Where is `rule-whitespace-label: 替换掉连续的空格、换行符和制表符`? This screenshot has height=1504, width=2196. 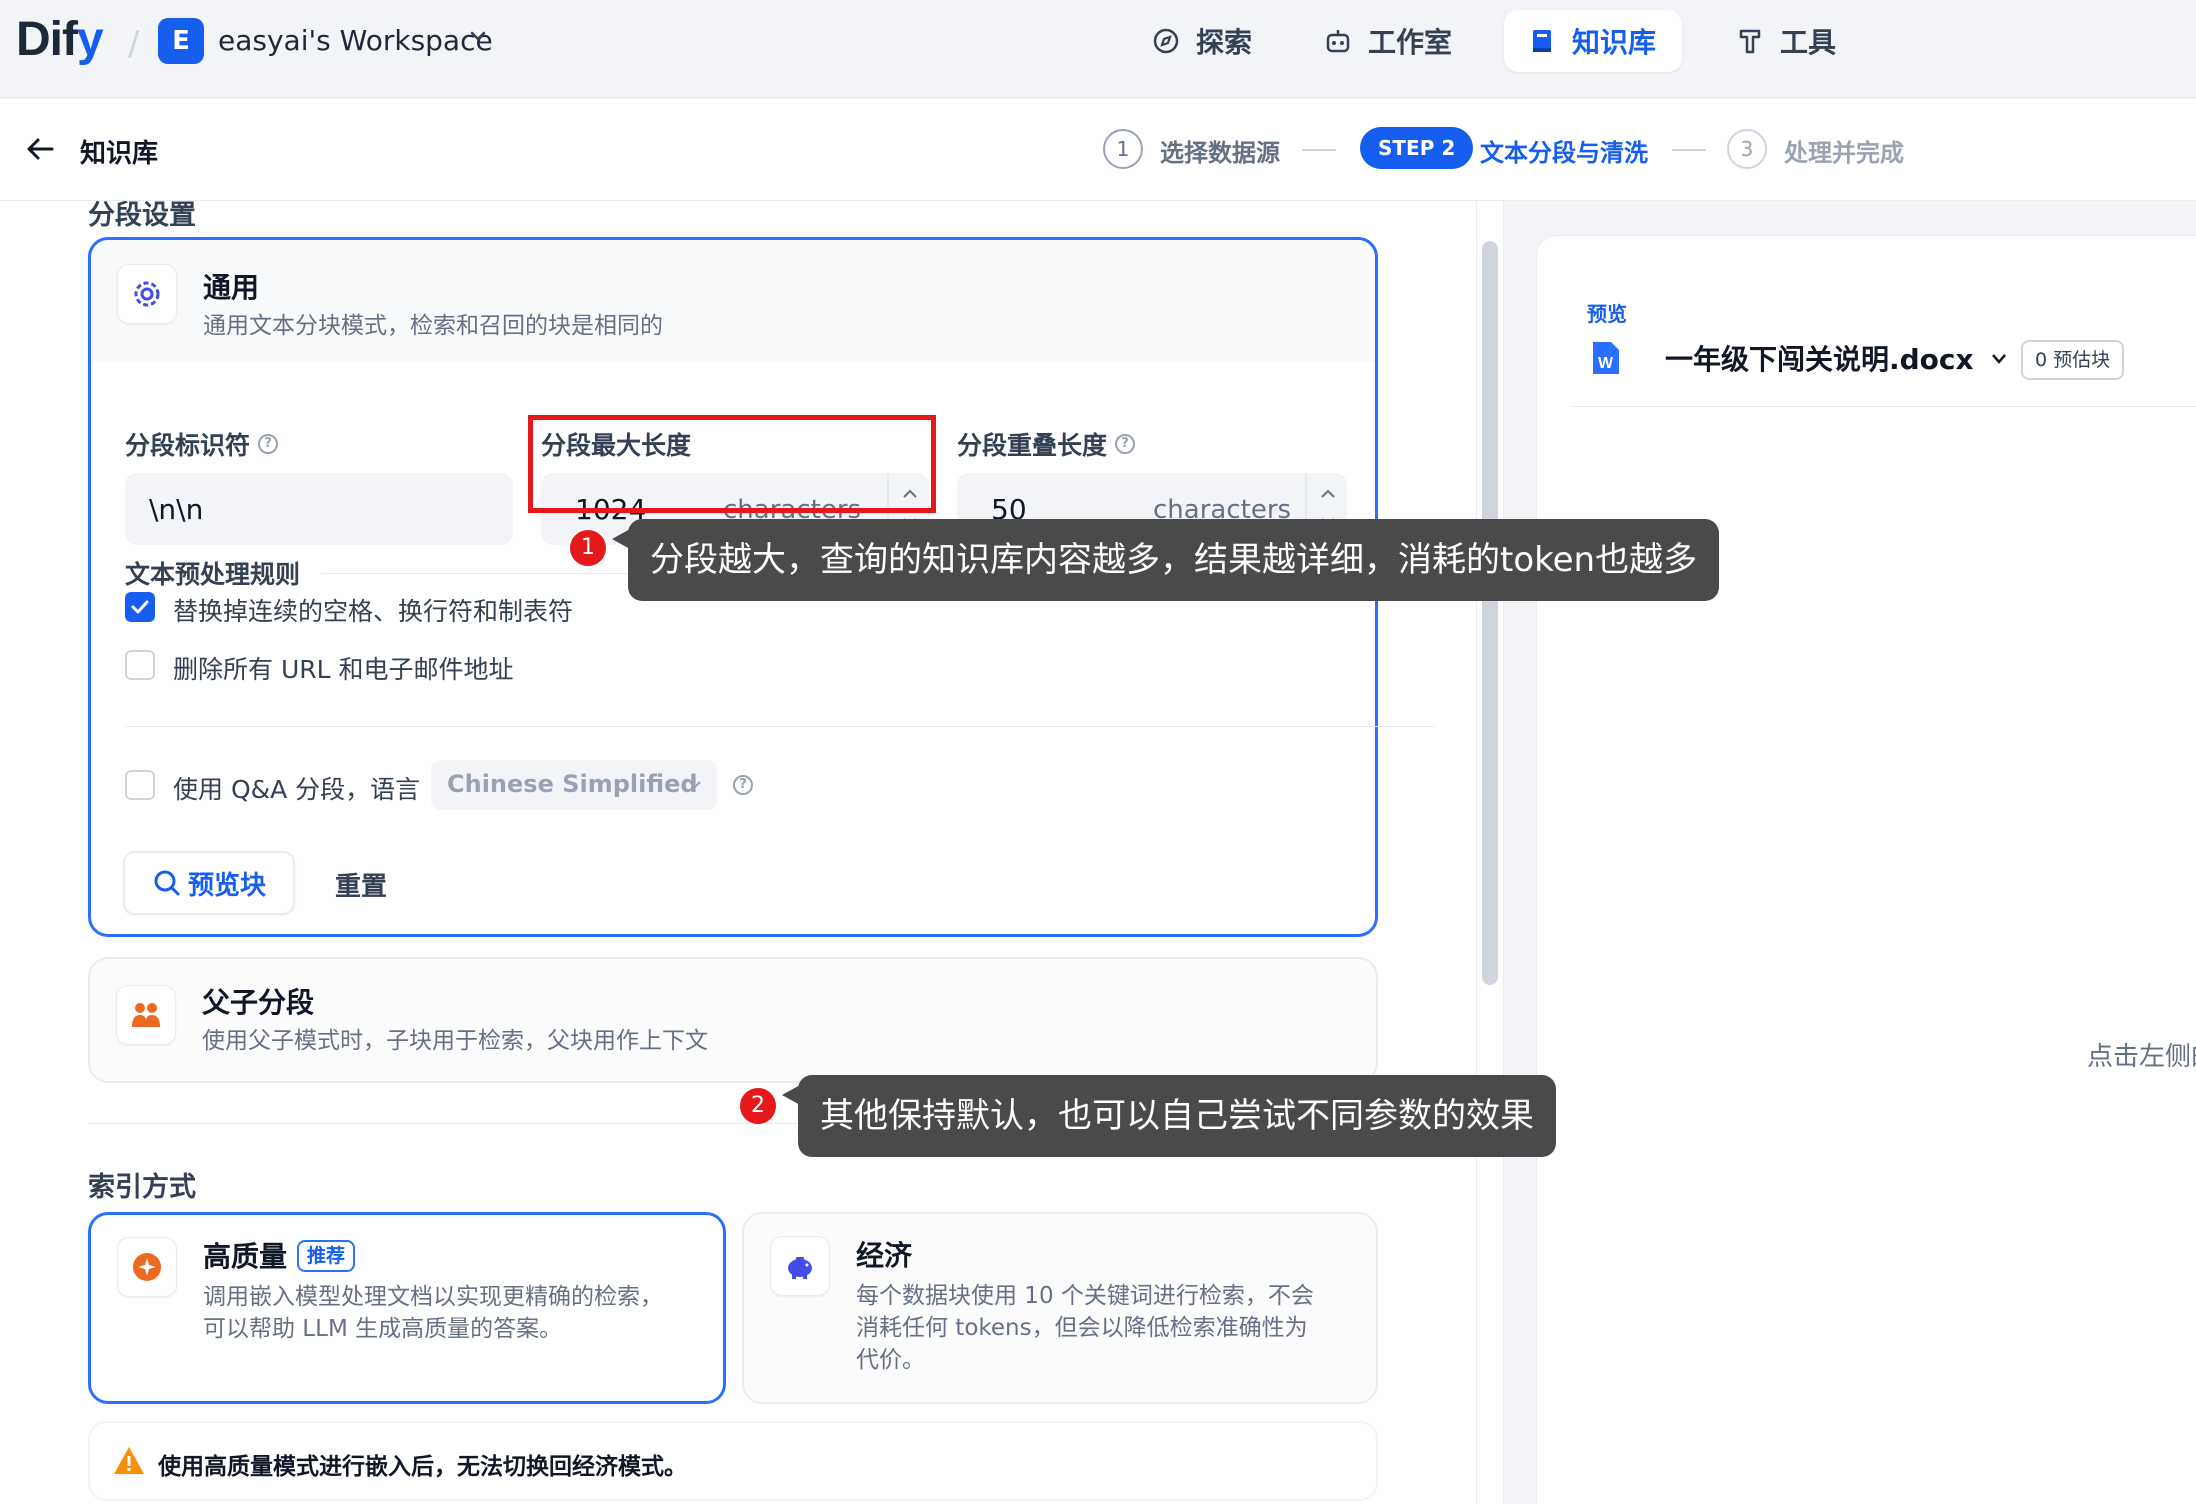 rule-whitespace-label: 替换掉连续的空格、换行符和制表符 is located at coordinates (373, 610).